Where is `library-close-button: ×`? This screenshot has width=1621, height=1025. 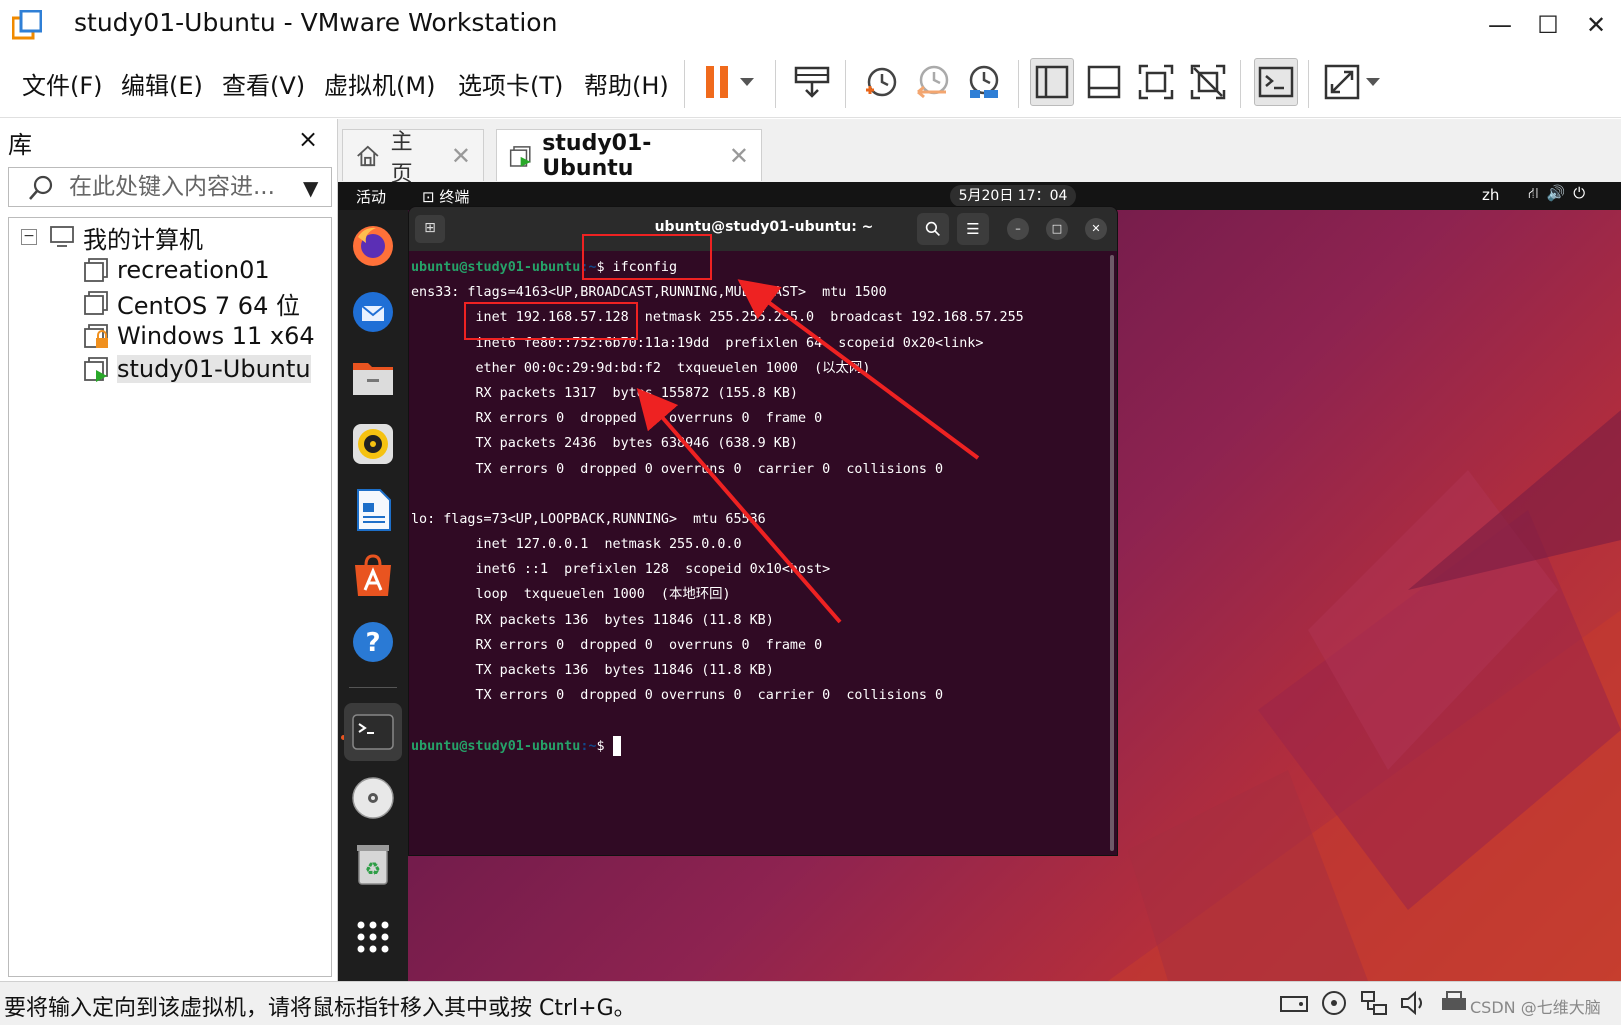 library-close-button: × is located at coordinates (308, 139).